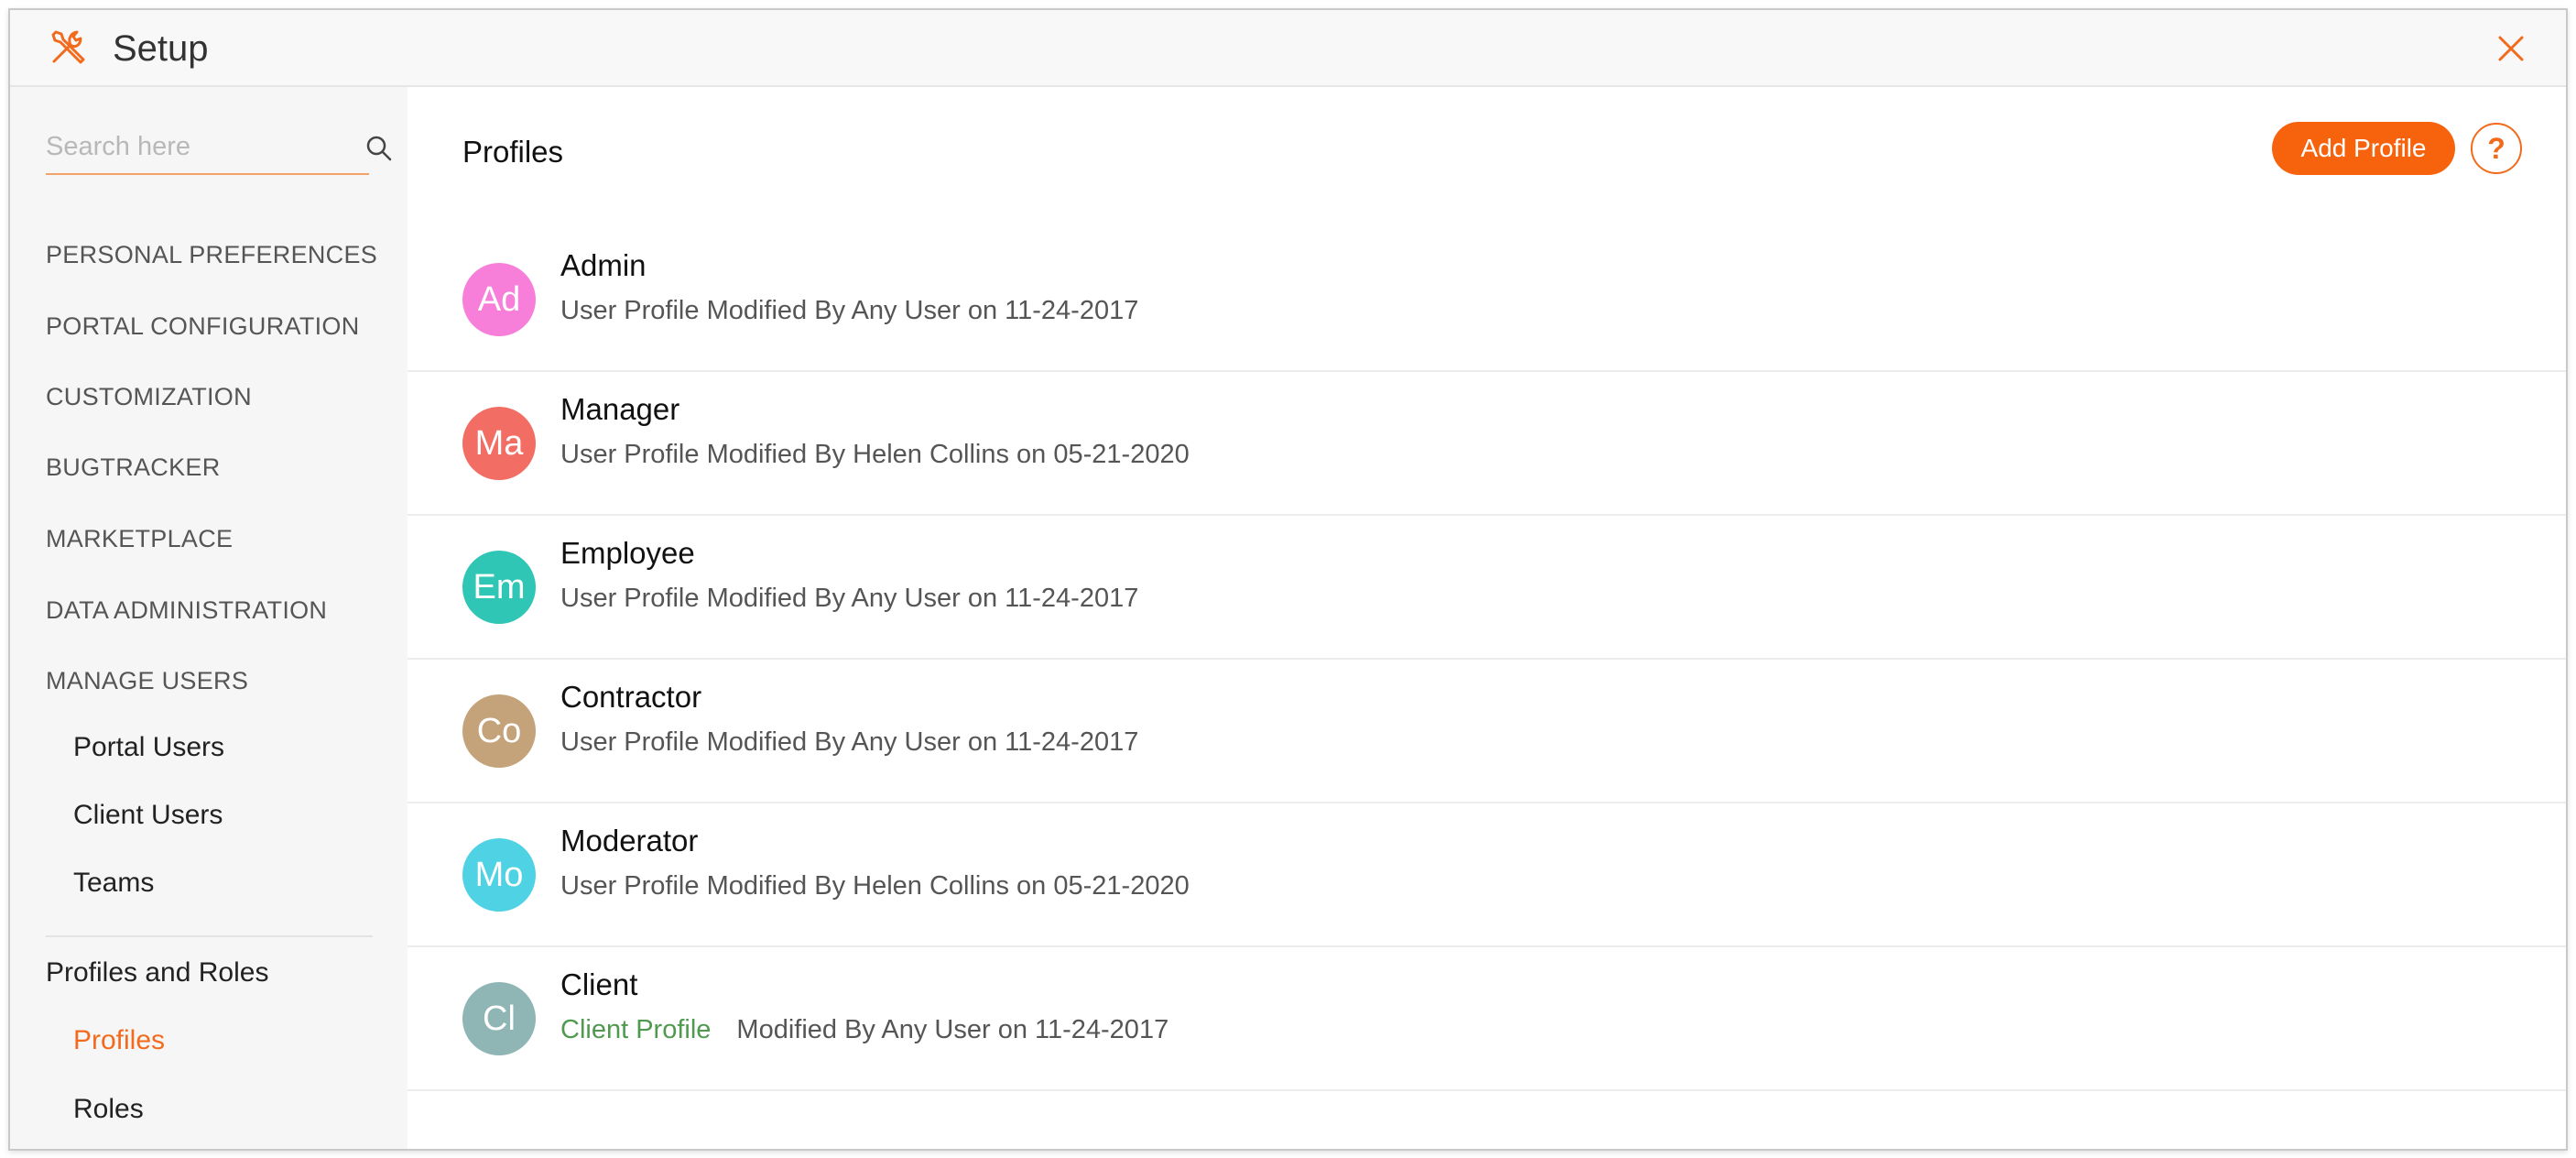  Describe the element at coordinates (619, 409) in the screenshot. I see `profile-name: Manager` at that location.